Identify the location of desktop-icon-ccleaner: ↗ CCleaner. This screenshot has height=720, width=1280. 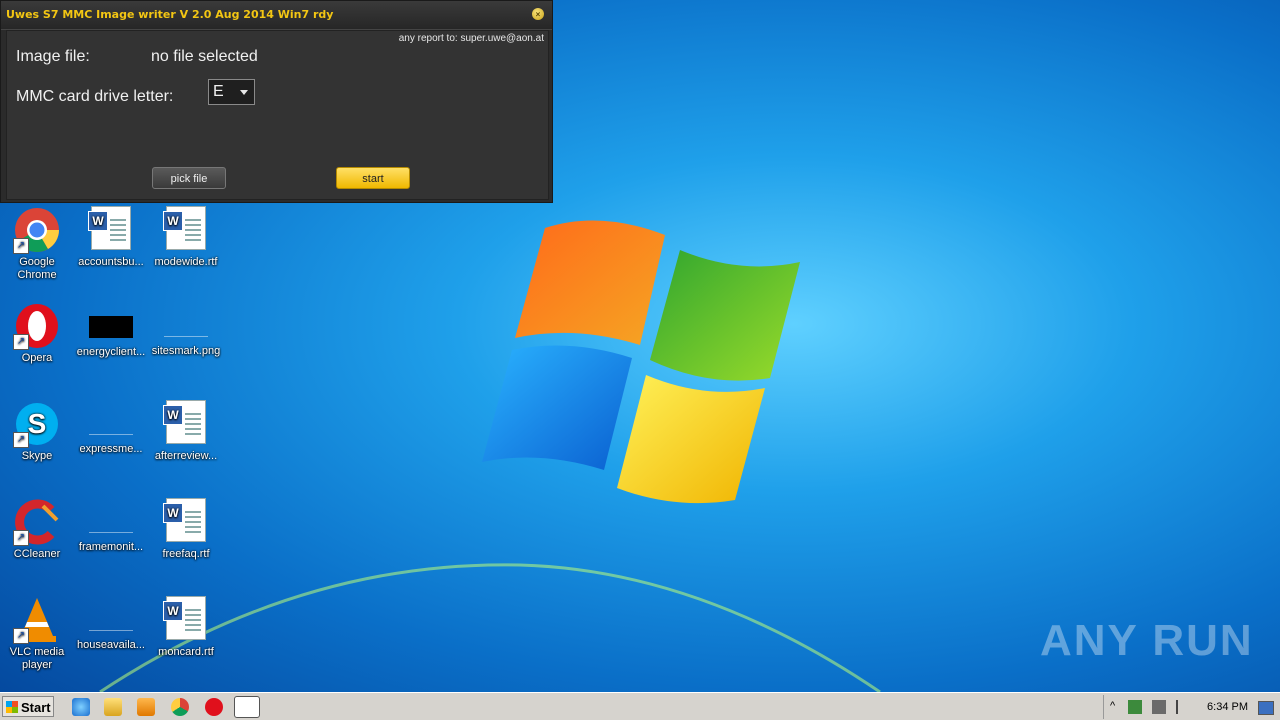
(37, 529).